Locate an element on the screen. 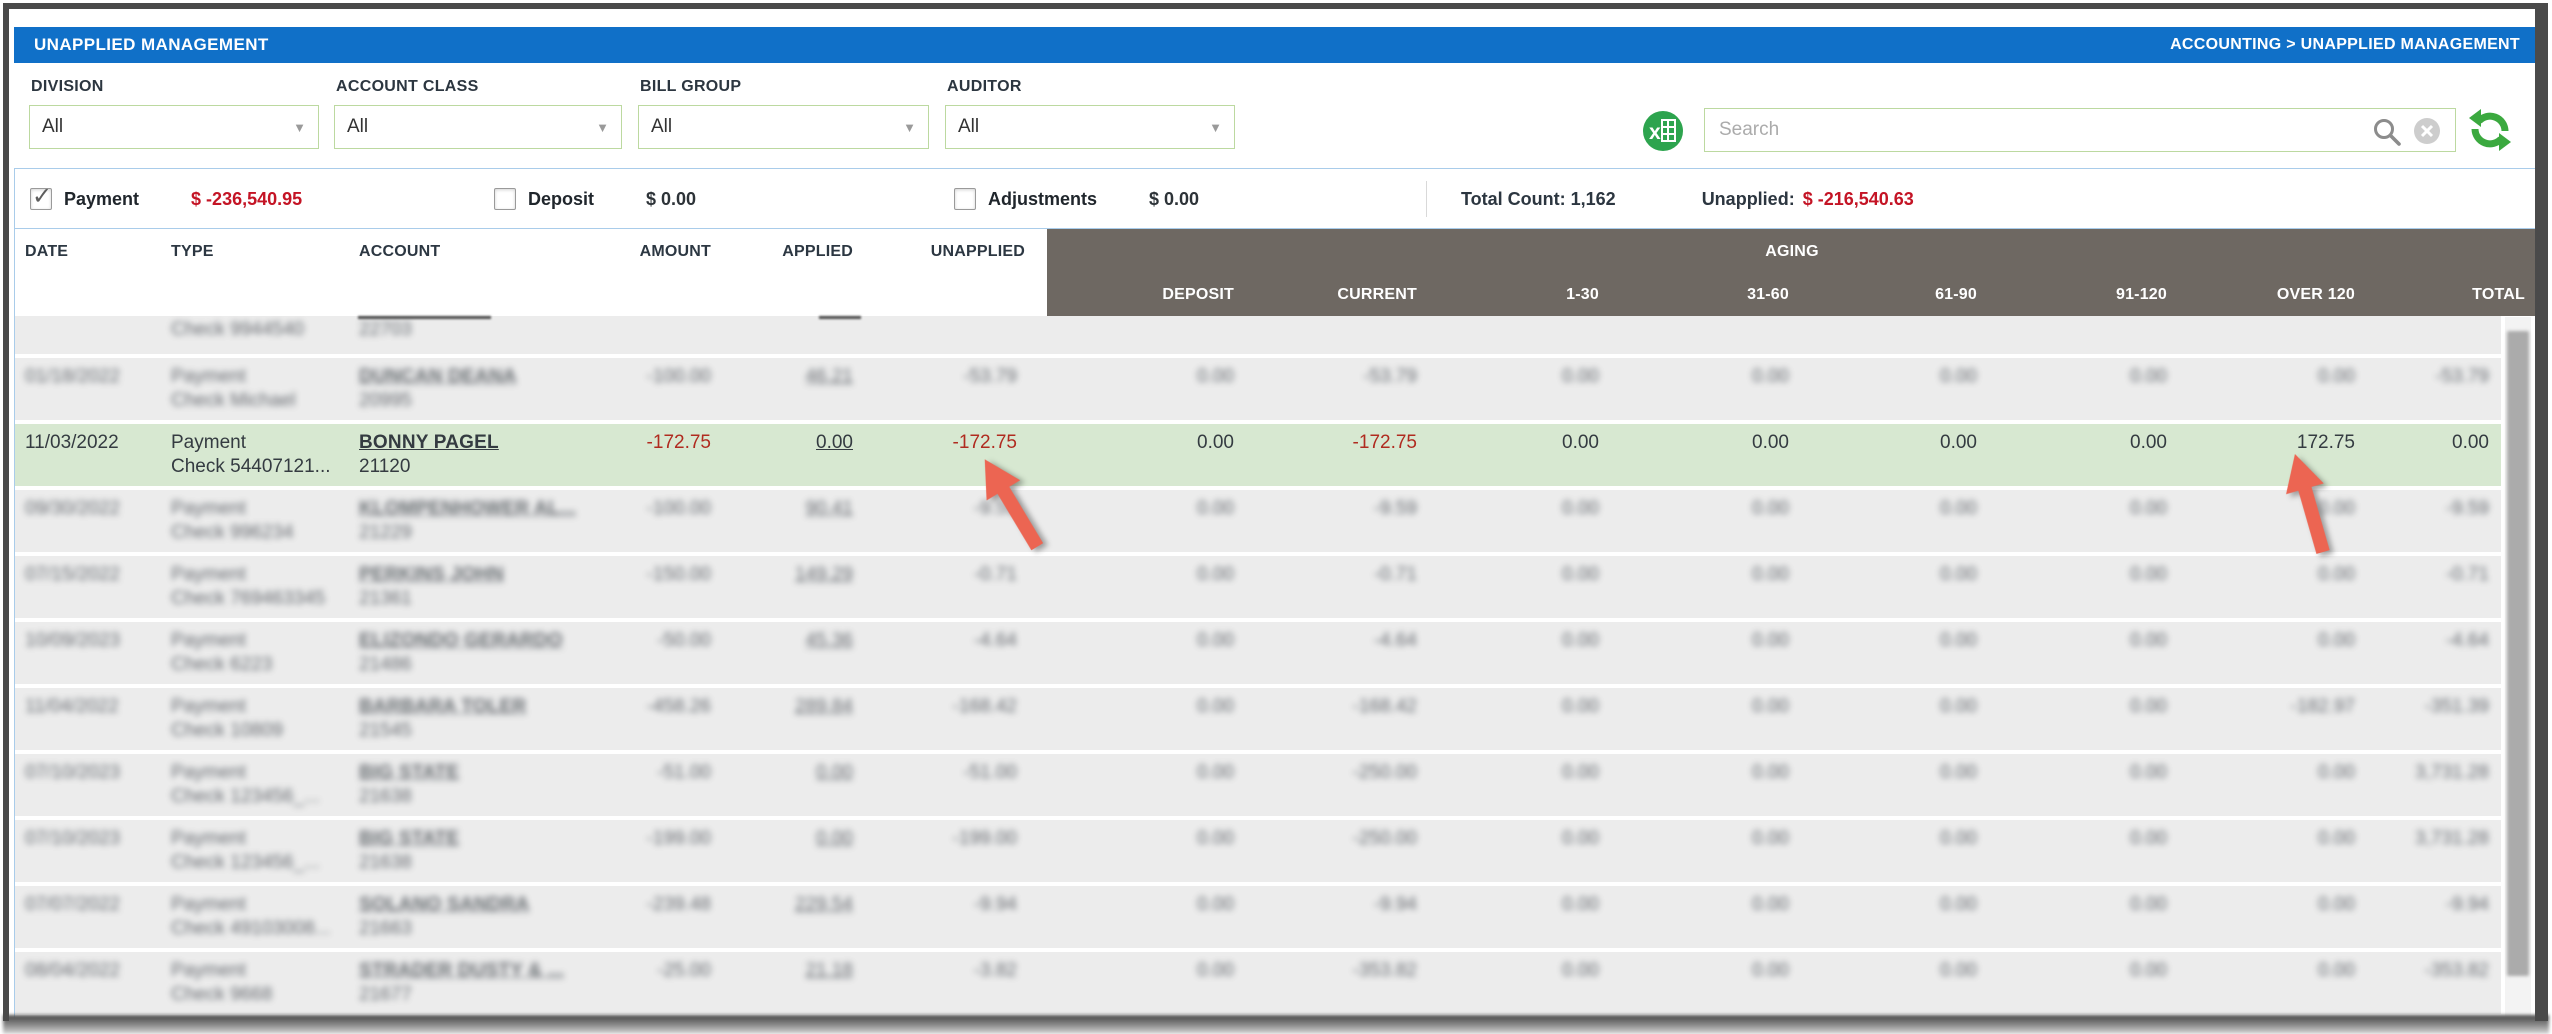 The width and height of the screenshot is (2552, 1034). col-header-1-30: 1-30 is located at coordinates (1520, 295).